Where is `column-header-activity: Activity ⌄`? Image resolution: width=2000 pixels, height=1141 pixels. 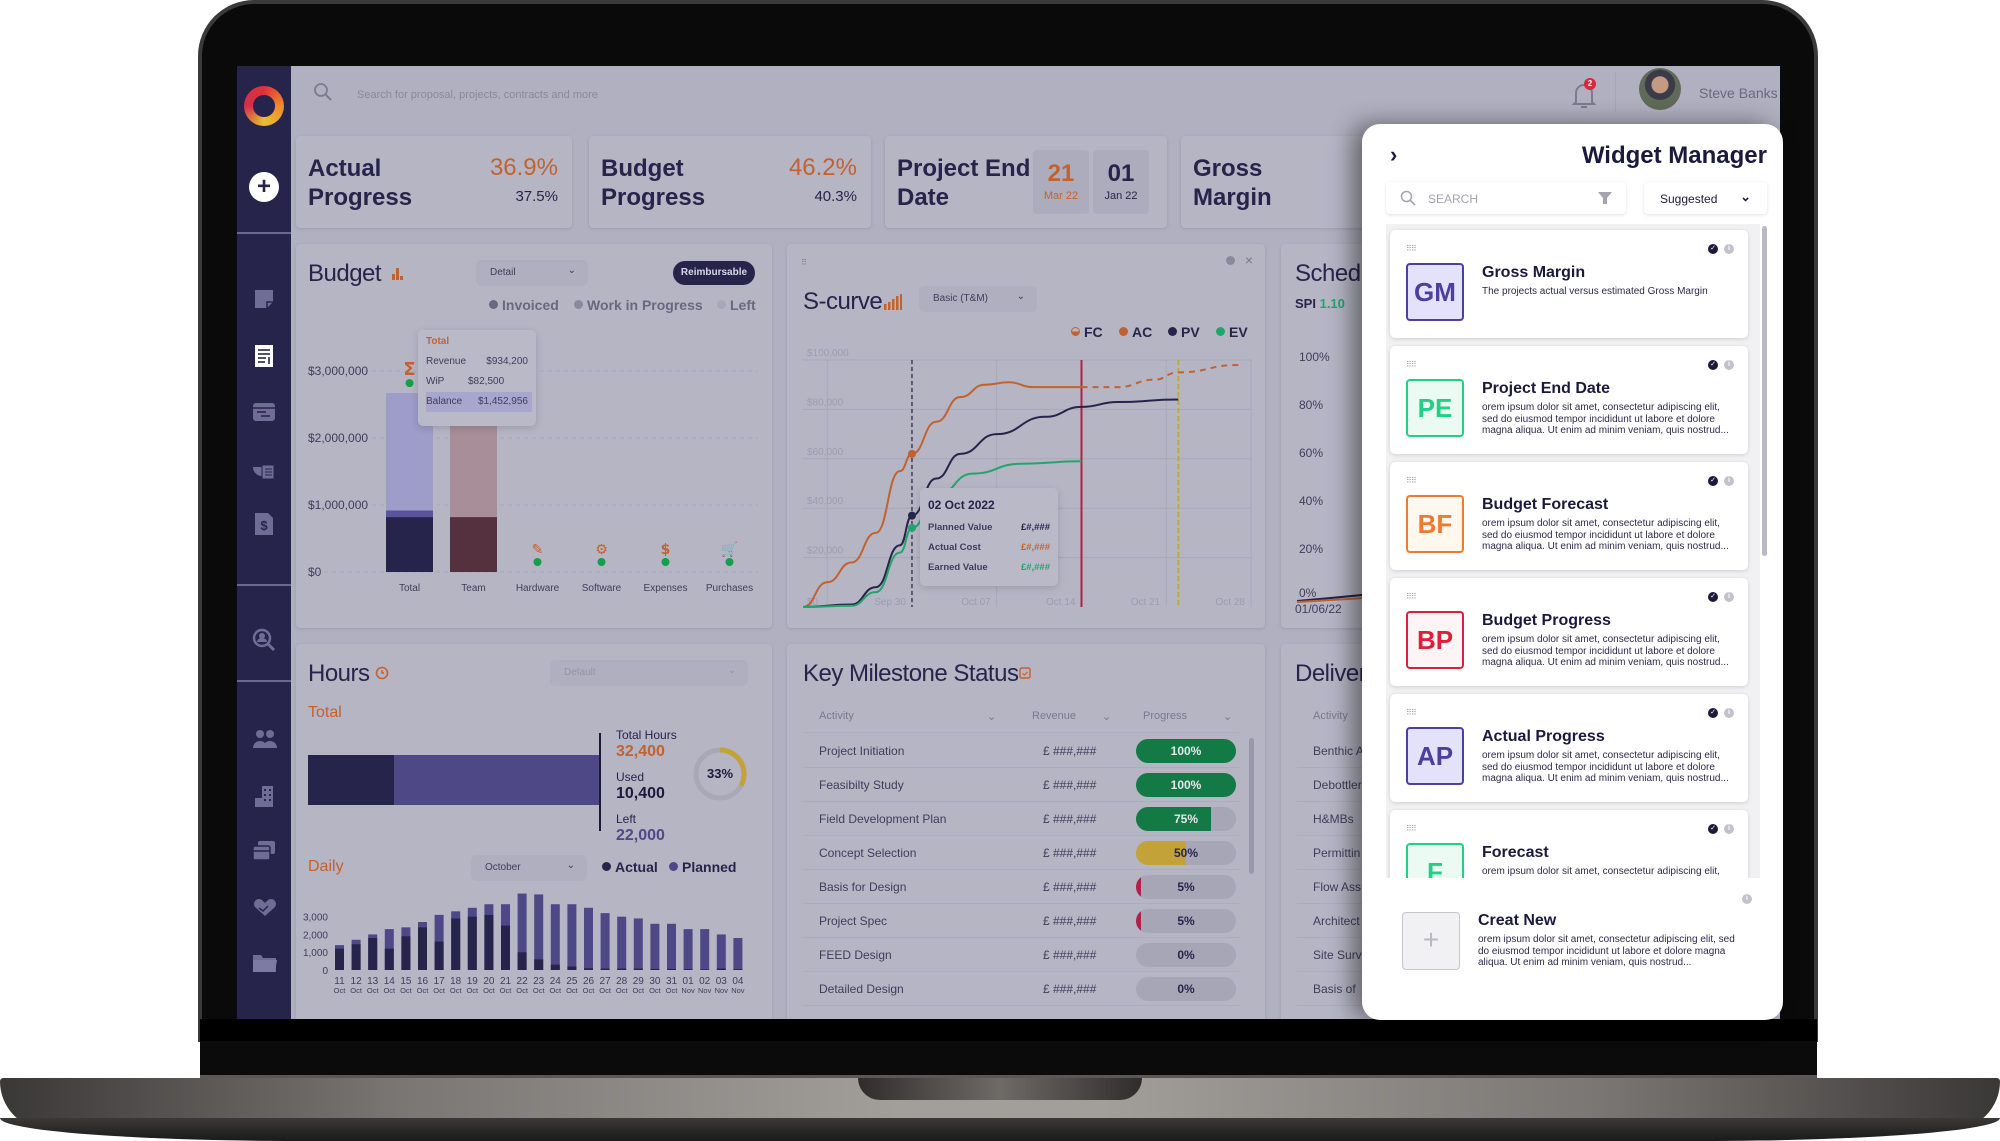
column-header-activity: Activity ⌄ is located at coordinates (907, 716).